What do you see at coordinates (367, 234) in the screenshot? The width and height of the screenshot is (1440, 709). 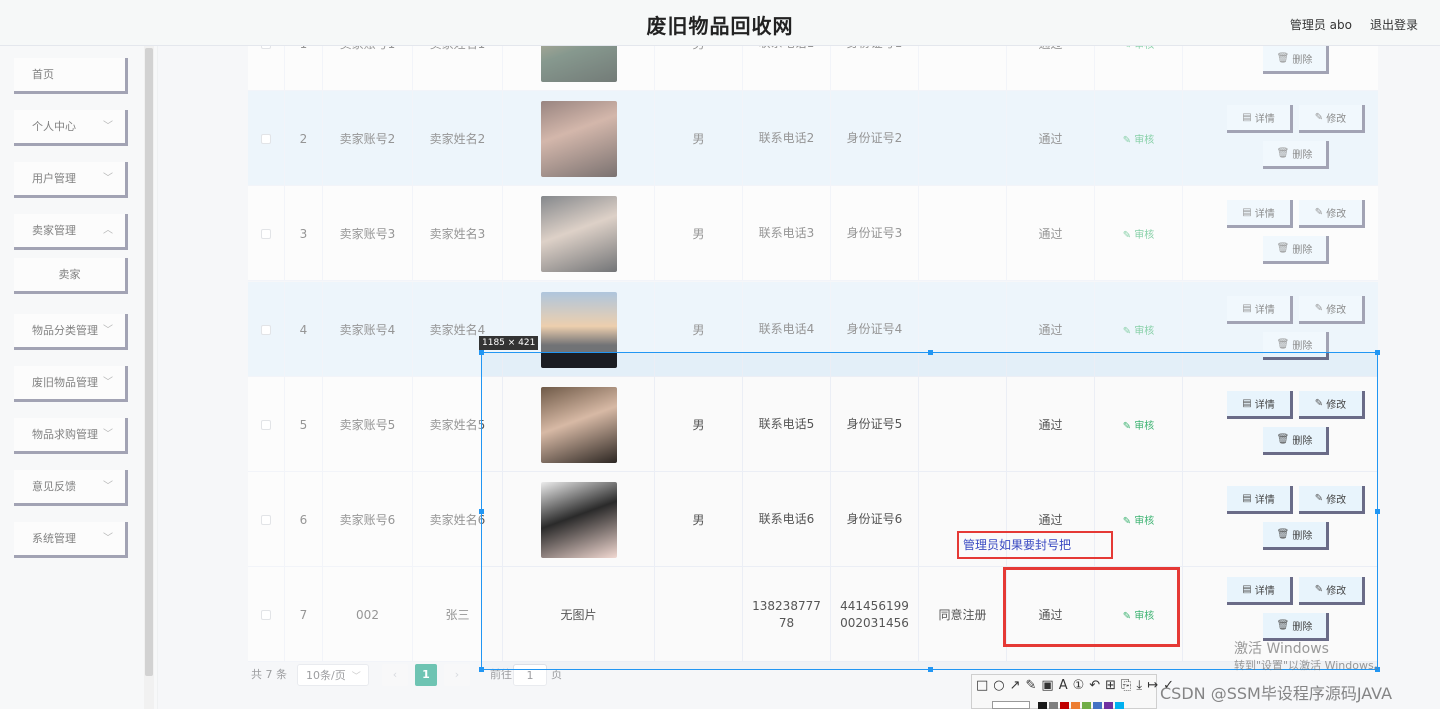 I see `account-text: 卖家账号3` at bounding box center [367, 234].